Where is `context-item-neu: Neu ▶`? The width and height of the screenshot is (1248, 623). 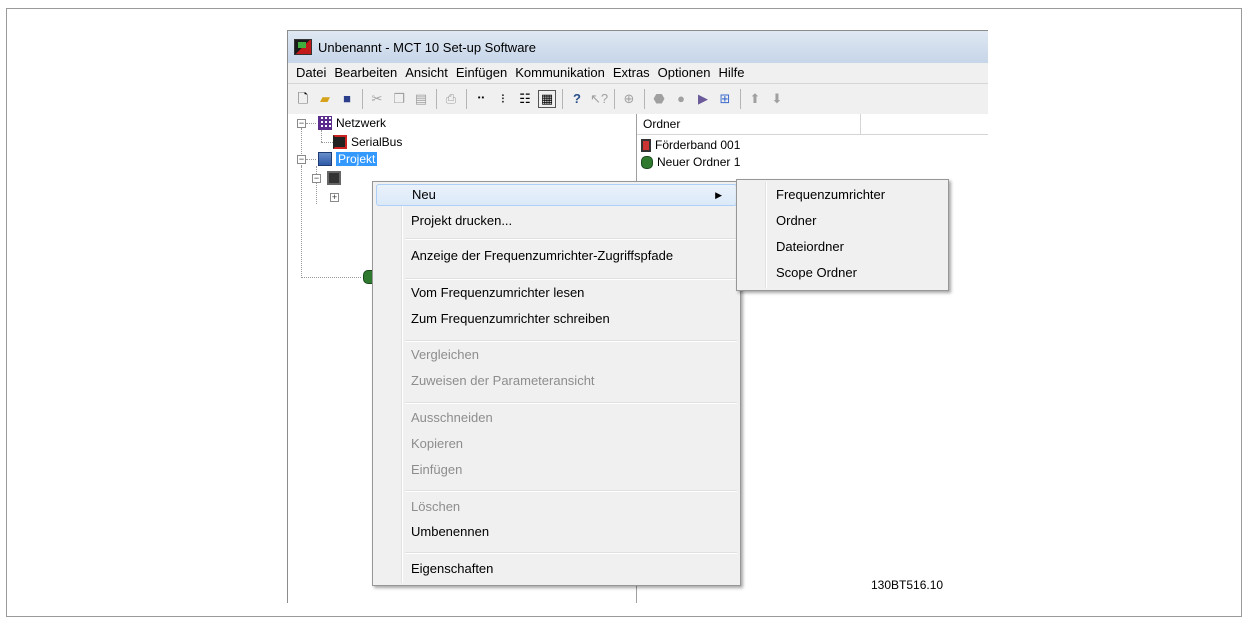
context-item-neu: Neu ▶ is located at coordinates (556, 195).